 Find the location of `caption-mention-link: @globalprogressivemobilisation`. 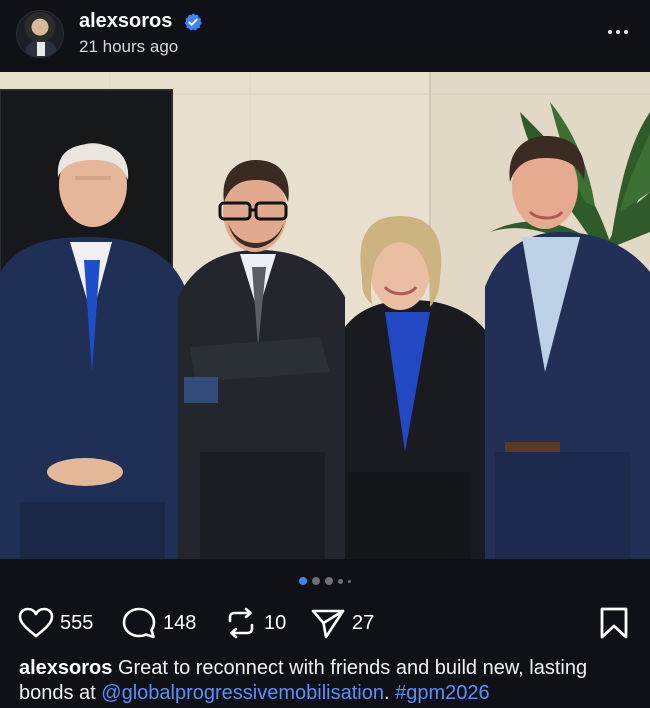

caption-mention-link: @globalprogressivemobilisation is located at coordinates (242, 693).